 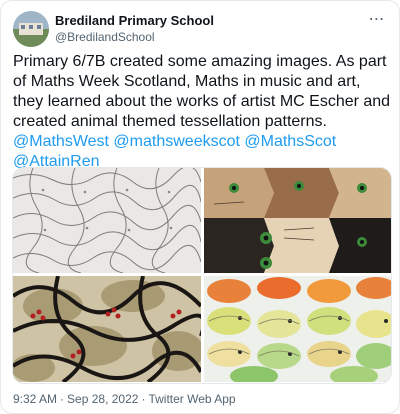 What do you see at coordinates (176, 141) in the screenshot?
I see `mention-mathsweekscot: @mathsweekscot` at bounding box center [176, 141].